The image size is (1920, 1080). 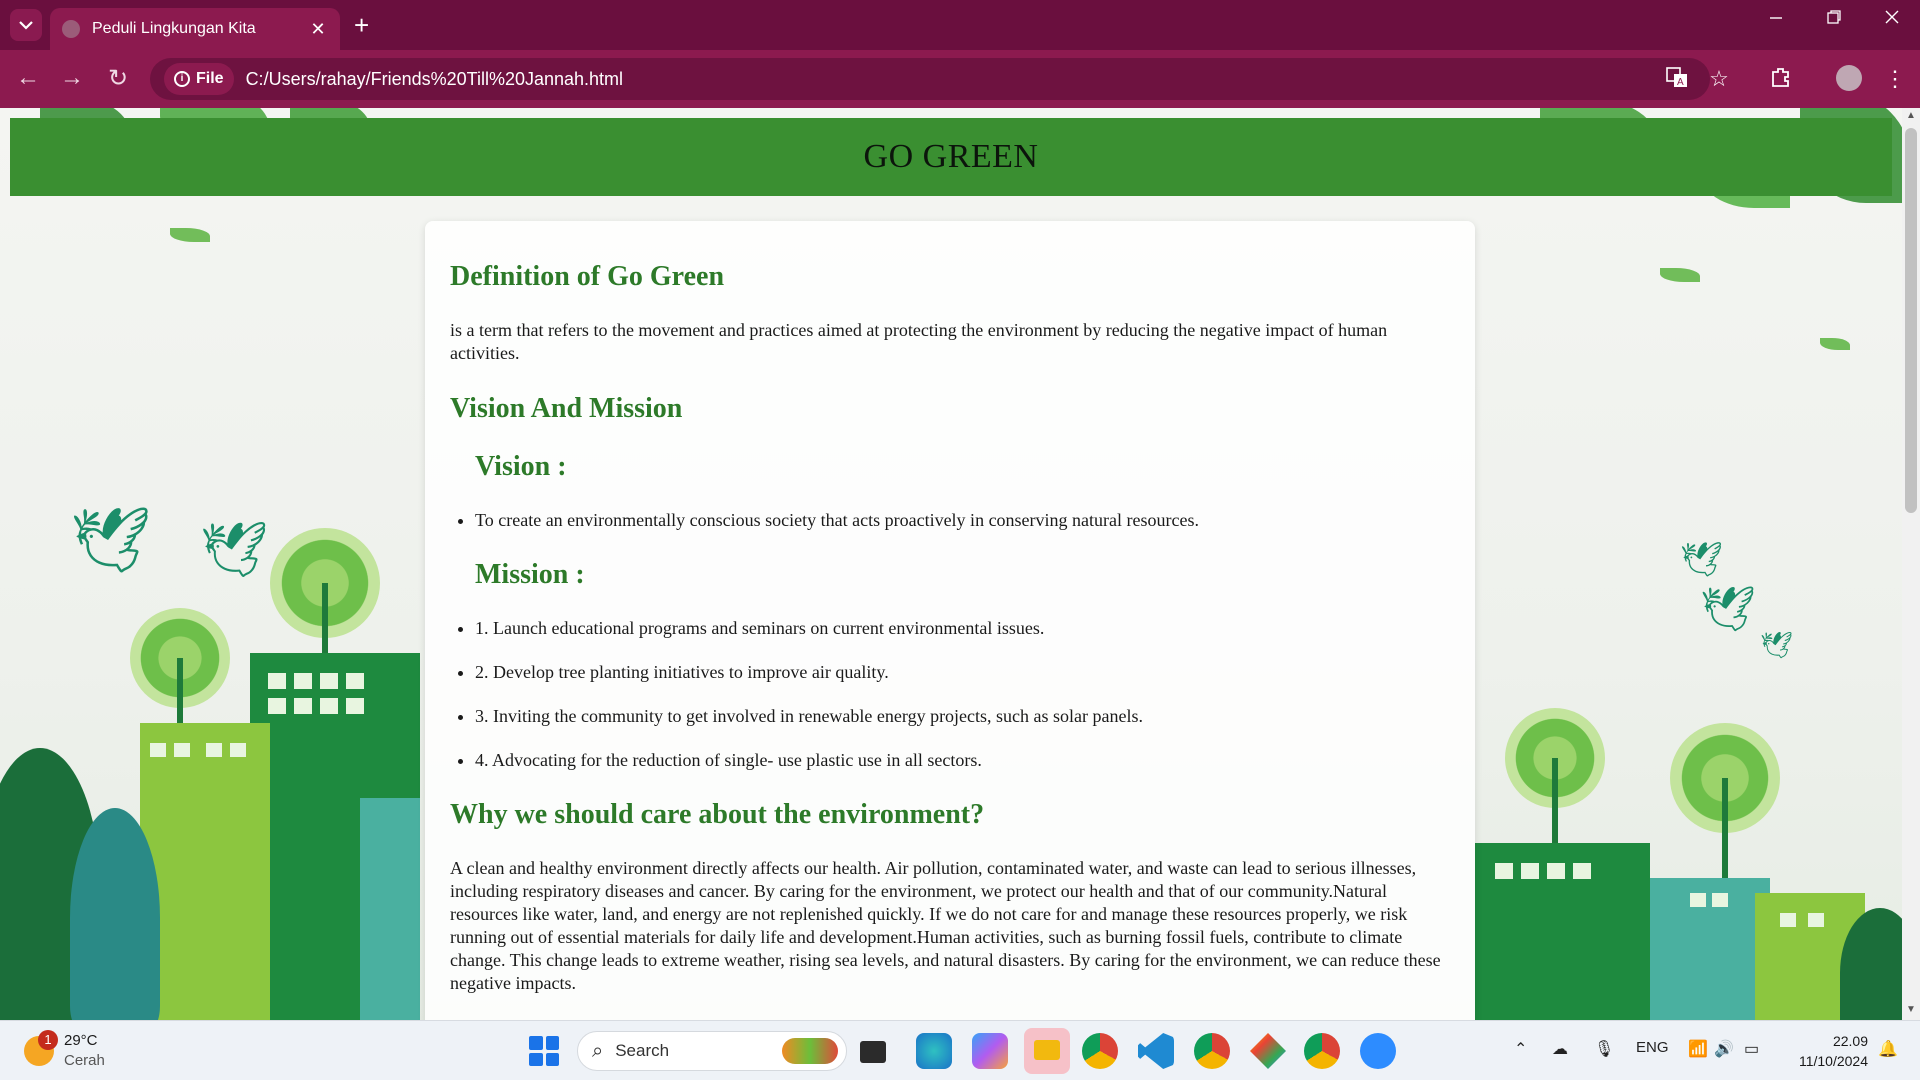 I want to click on start-windows-icon, so click(x=544, y=1051).